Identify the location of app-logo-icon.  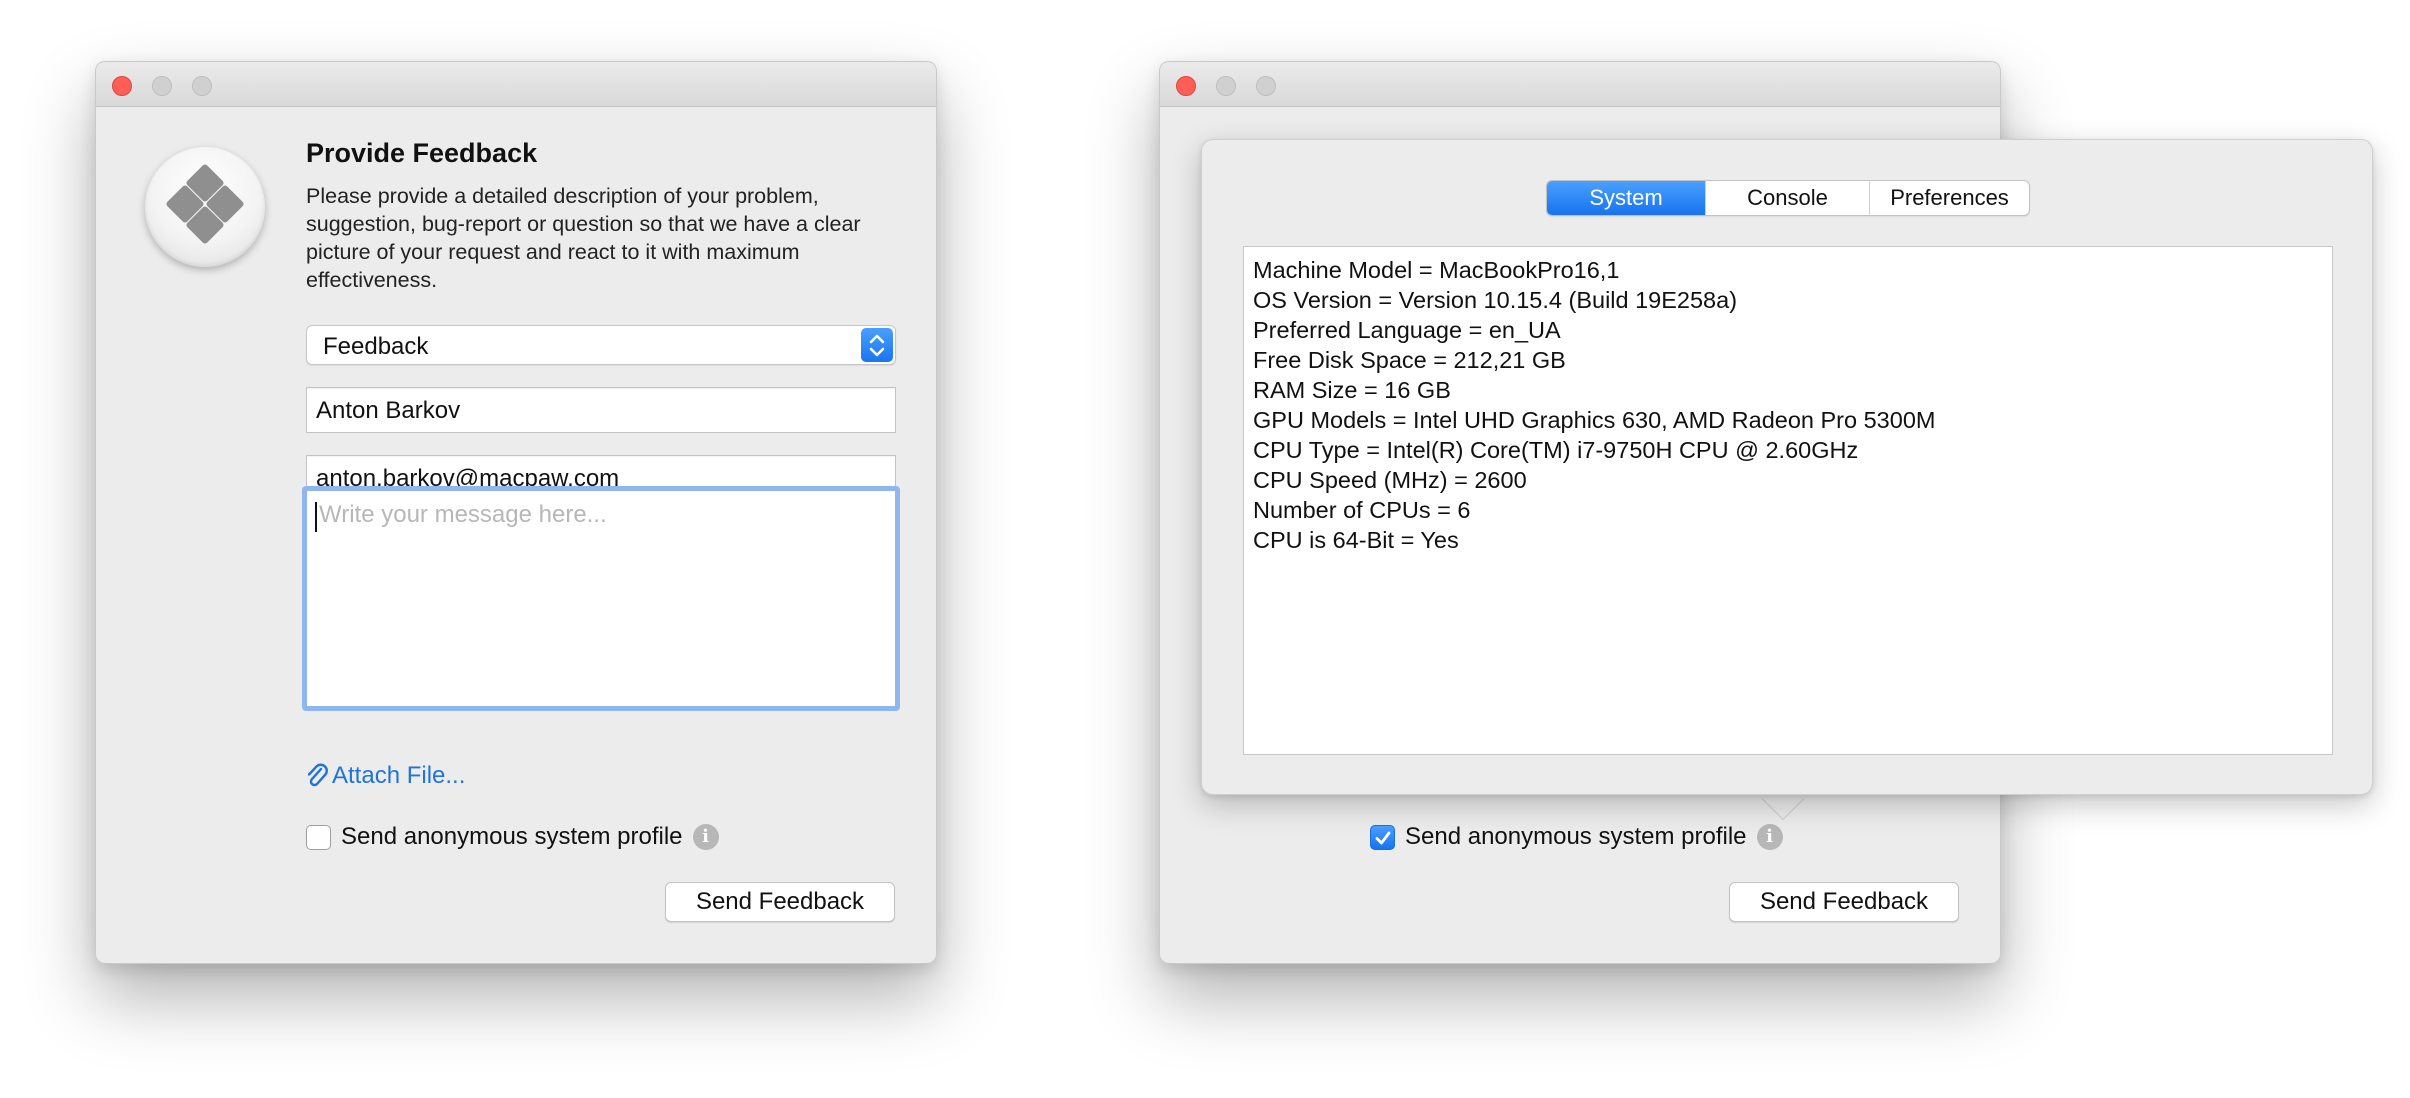
(205, 207).